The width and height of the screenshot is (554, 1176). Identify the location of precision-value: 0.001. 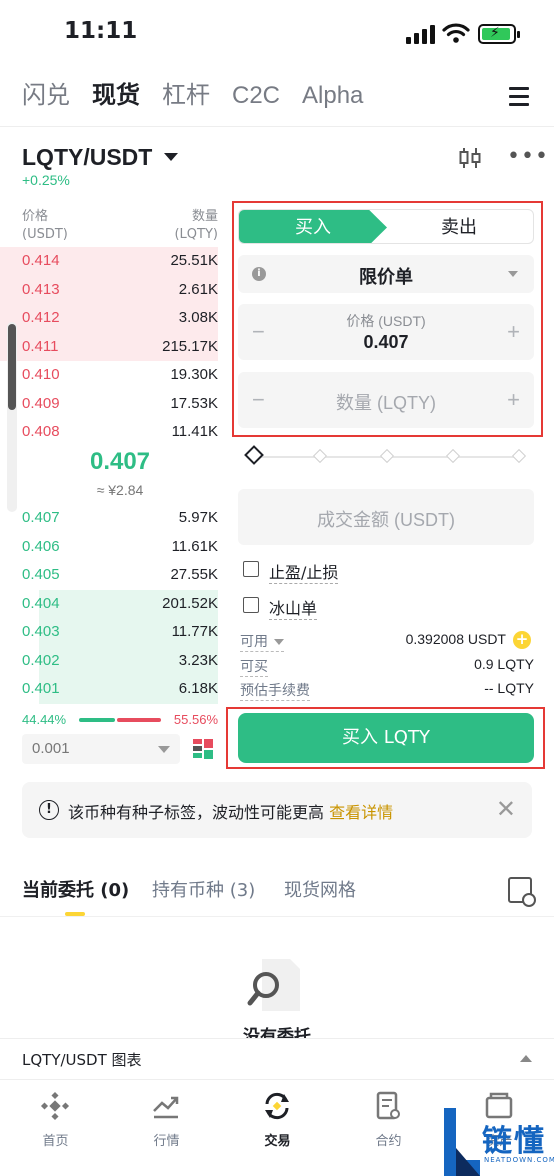
(51, 748).